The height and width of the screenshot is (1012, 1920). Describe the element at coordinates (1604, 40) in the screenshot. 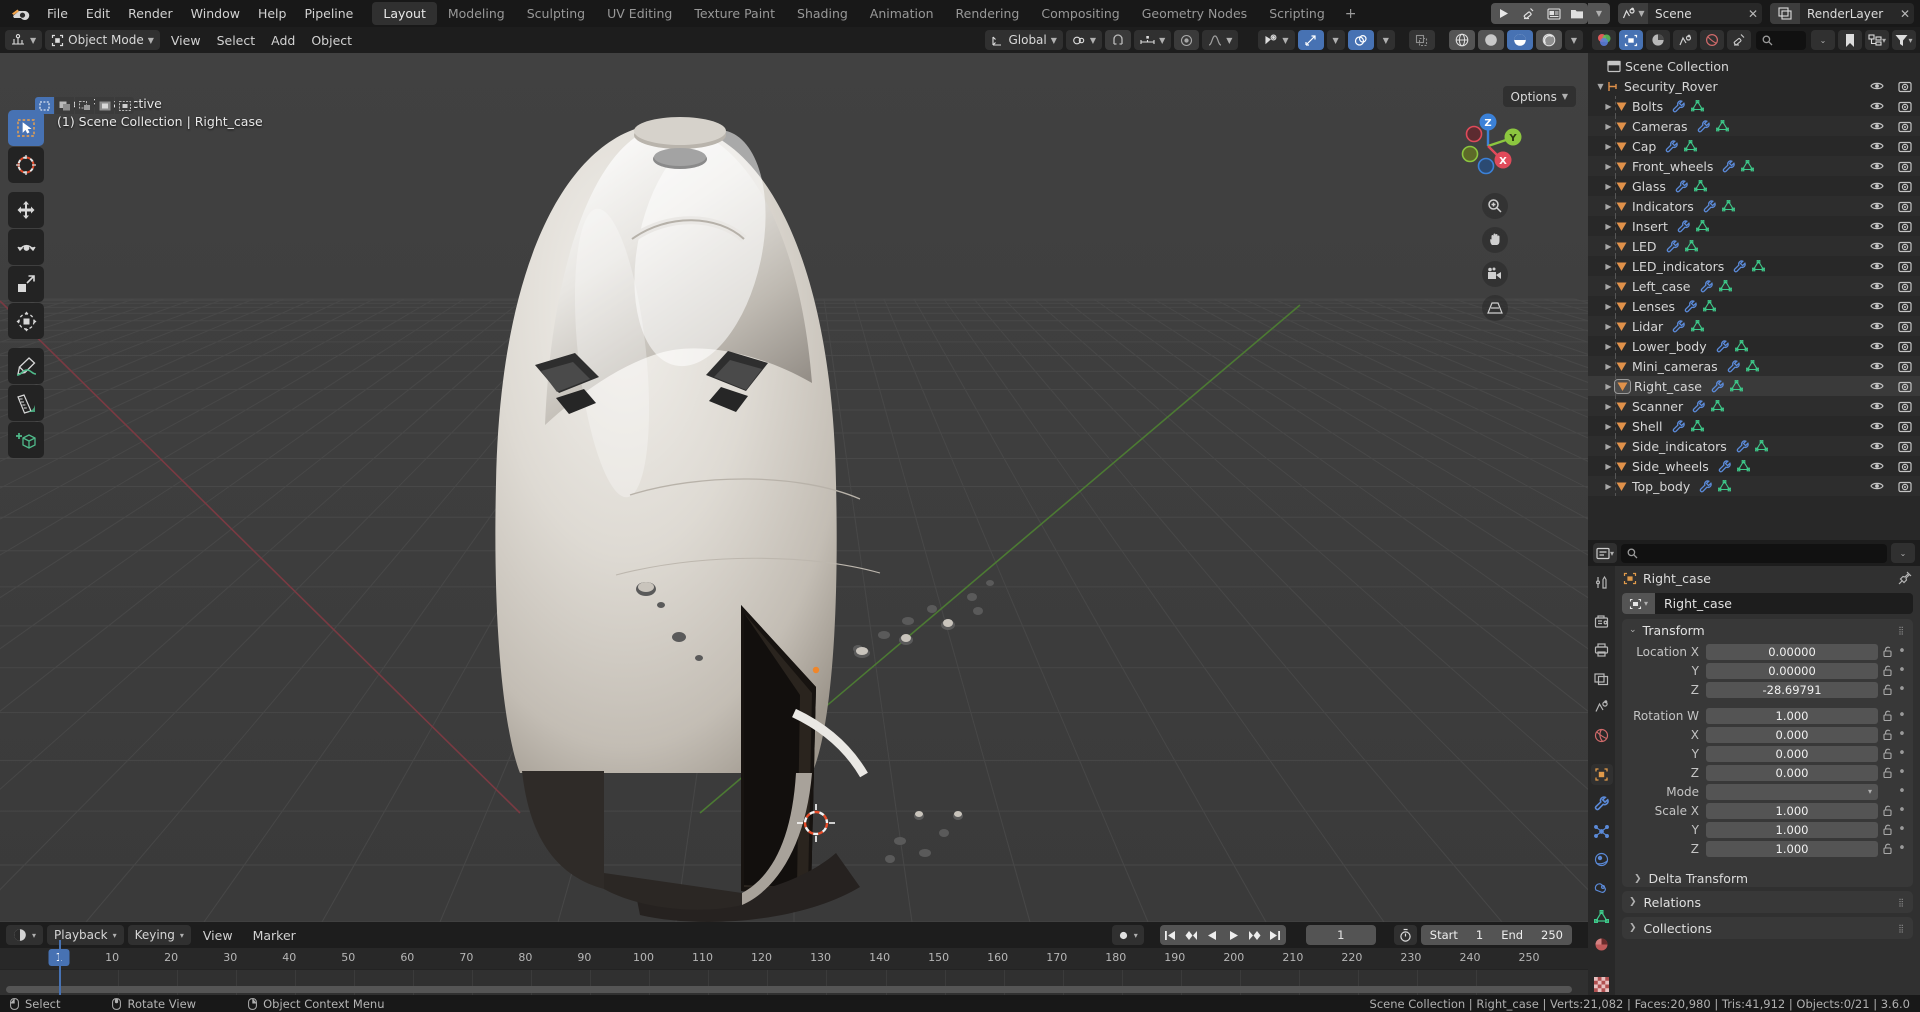

I see `editor-type-icon` at that location.